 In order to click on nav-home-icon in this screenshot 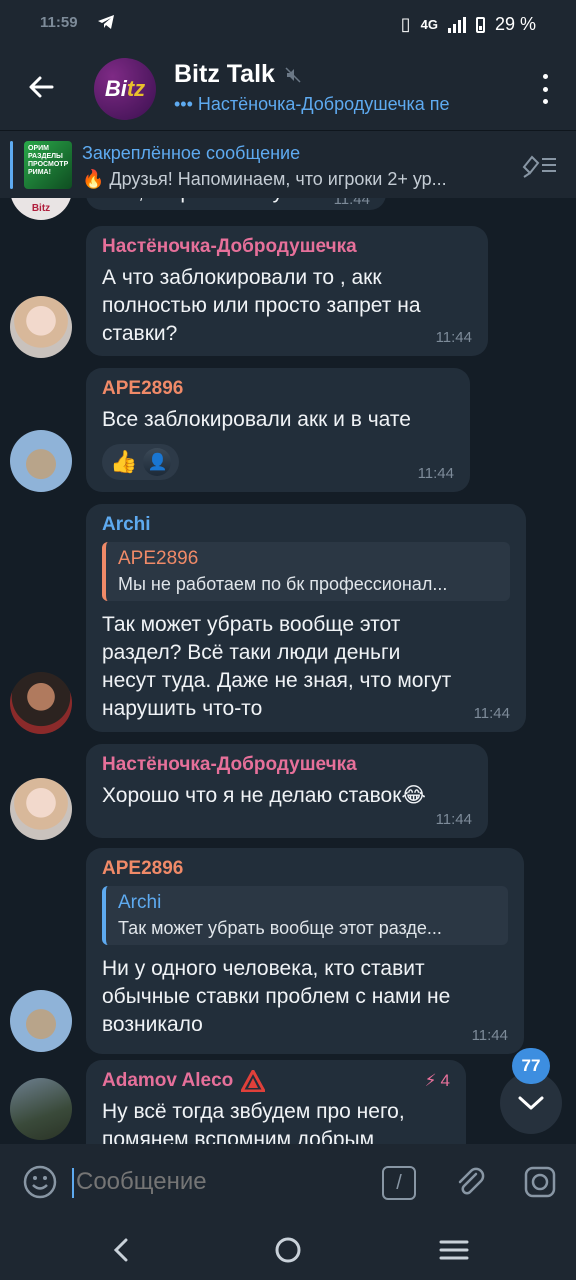, I will do `click(288, 1250)`.